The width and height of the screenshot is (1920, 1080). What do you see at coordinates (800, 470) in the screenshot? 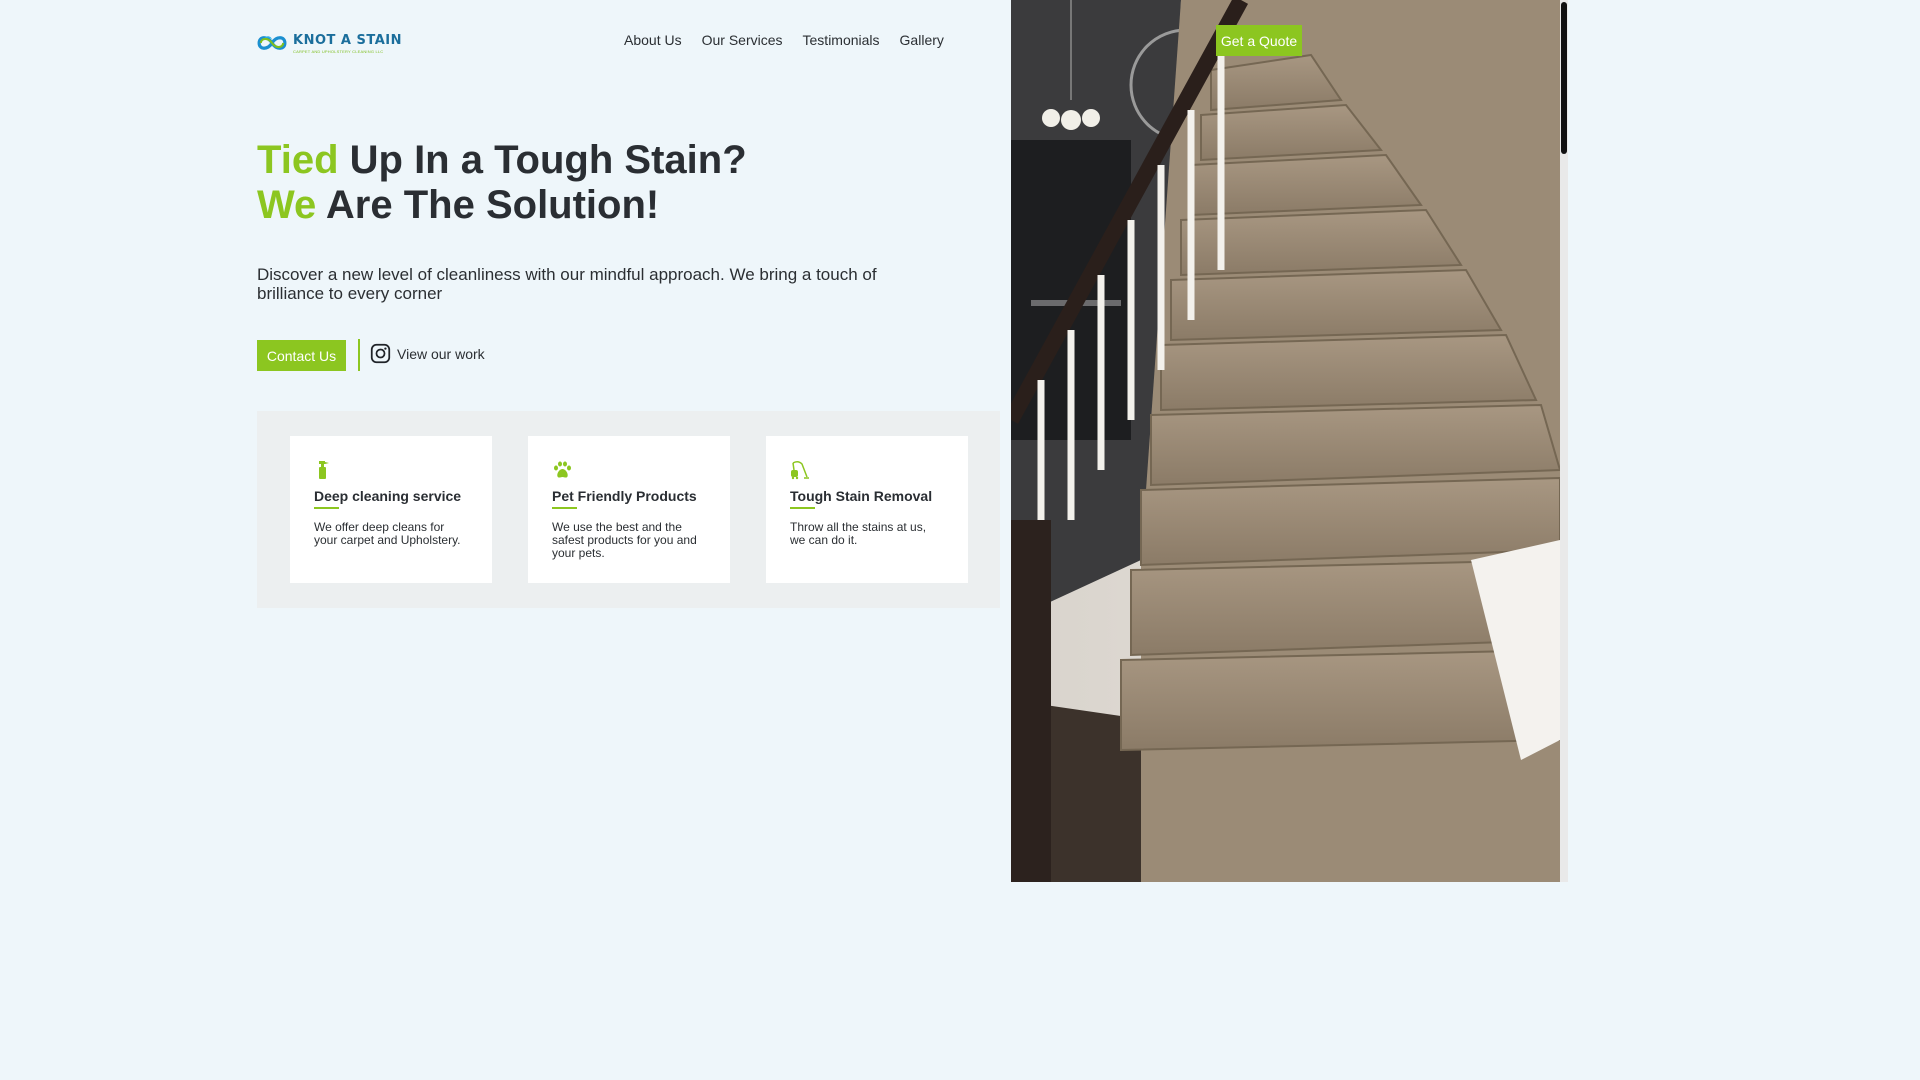
I see `vacuum-icon` at bounding box center [800, 470].